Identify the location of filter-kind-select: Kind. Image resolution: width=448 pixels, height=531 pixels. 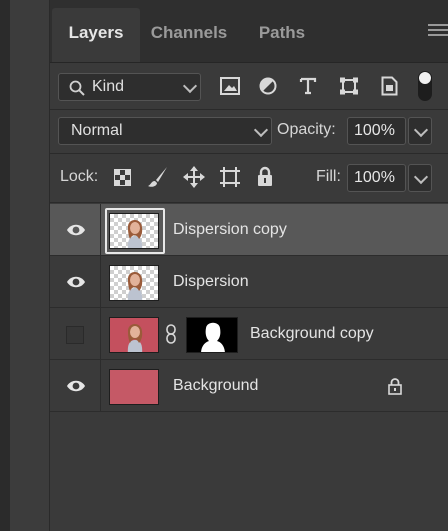
(129, 87).